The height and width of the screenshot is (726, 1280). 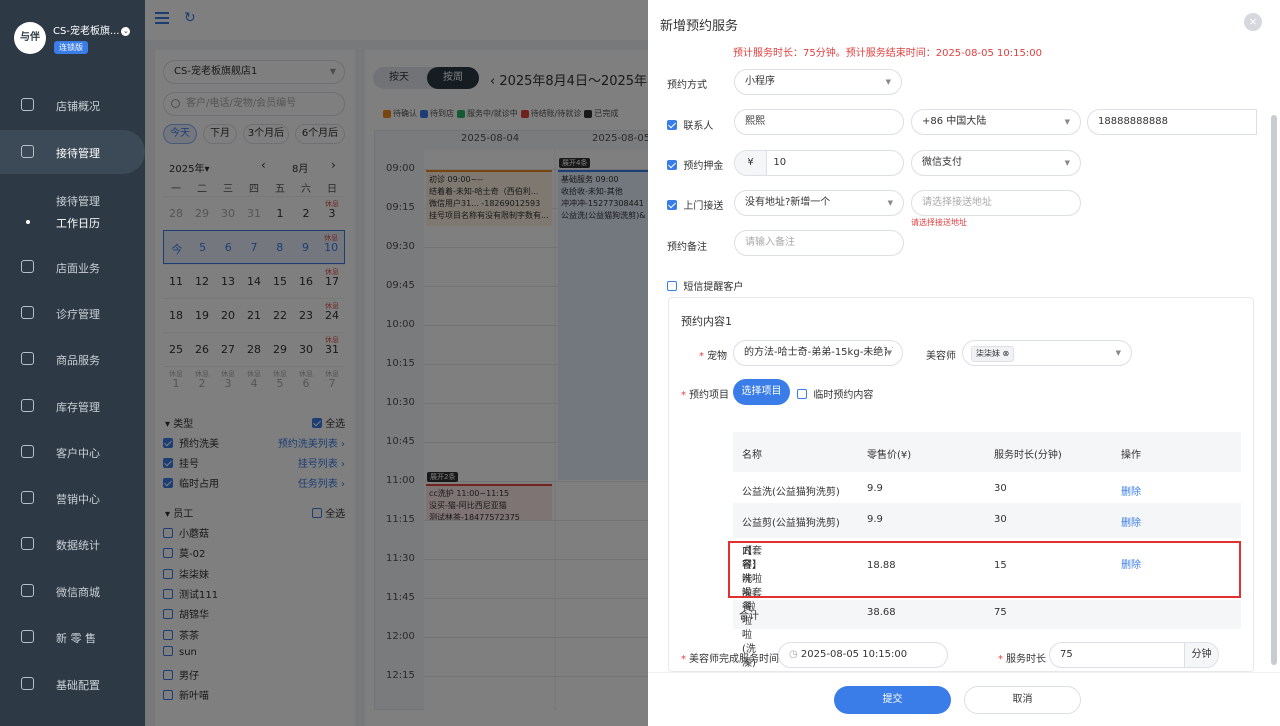 I want to click on duration-input: 75 分钟, so click(x=1134, y=655).